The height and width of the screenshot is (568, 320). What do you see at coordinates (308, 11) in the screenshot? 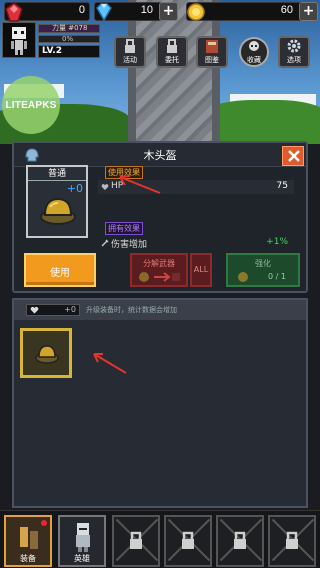
I see `add-gold-button: +` at bounding box center [308, 11].